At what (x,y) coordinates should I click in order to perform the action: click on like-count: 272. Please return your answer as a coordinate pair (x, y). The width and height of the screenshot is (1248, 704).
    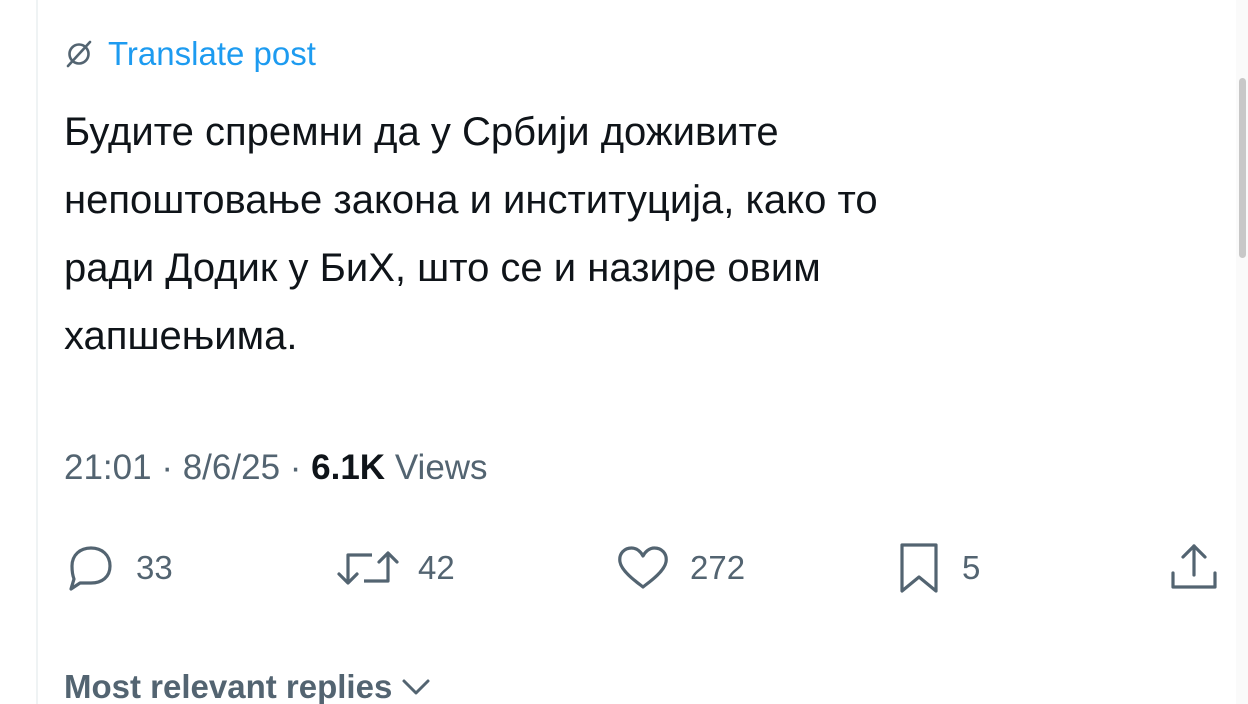
    Looking at the image, I should click on (718, 567).